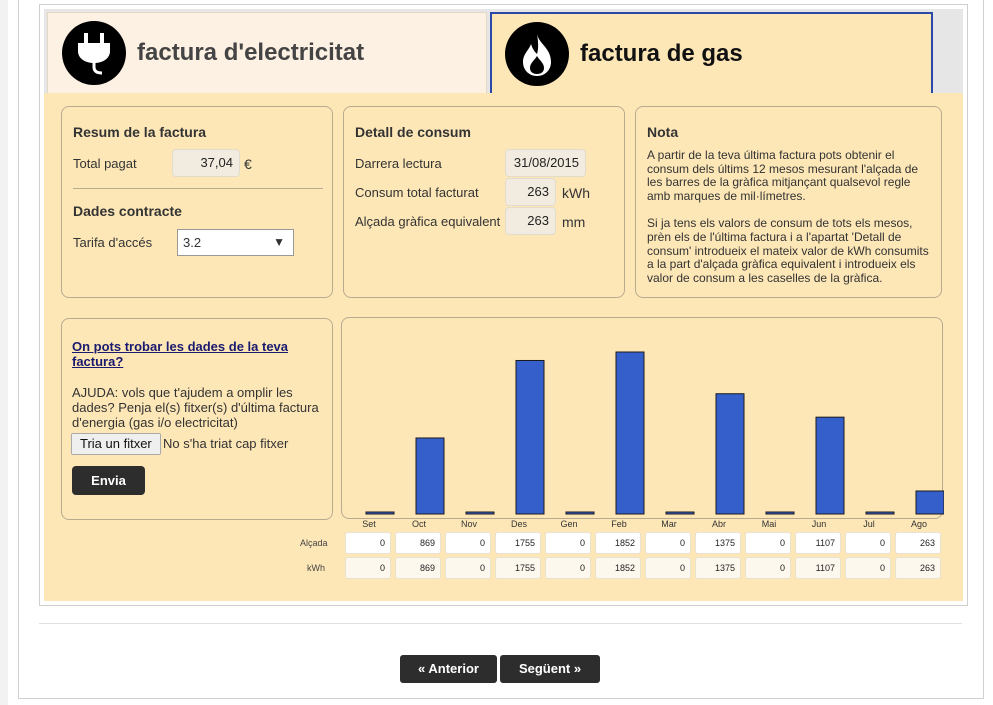 This screenshot has height=705, width=993. I want to click on kwh-cell-jul: 0, so click(868, 568).